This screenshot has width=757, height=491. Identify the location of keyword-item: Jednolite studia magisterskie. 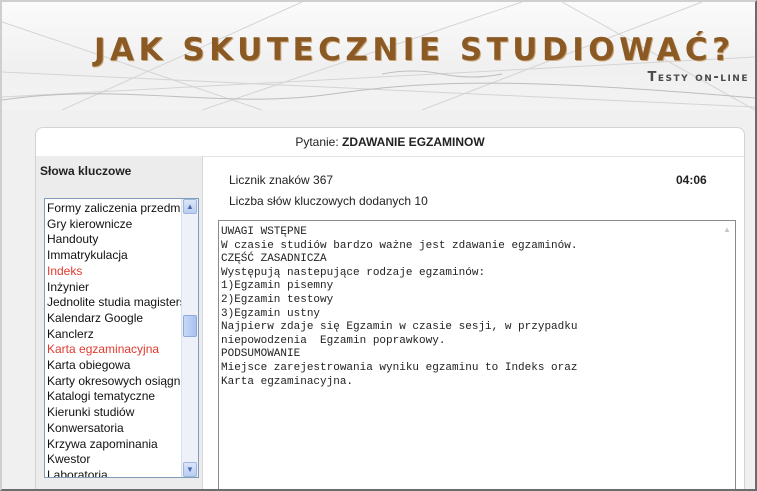
(114, 303).